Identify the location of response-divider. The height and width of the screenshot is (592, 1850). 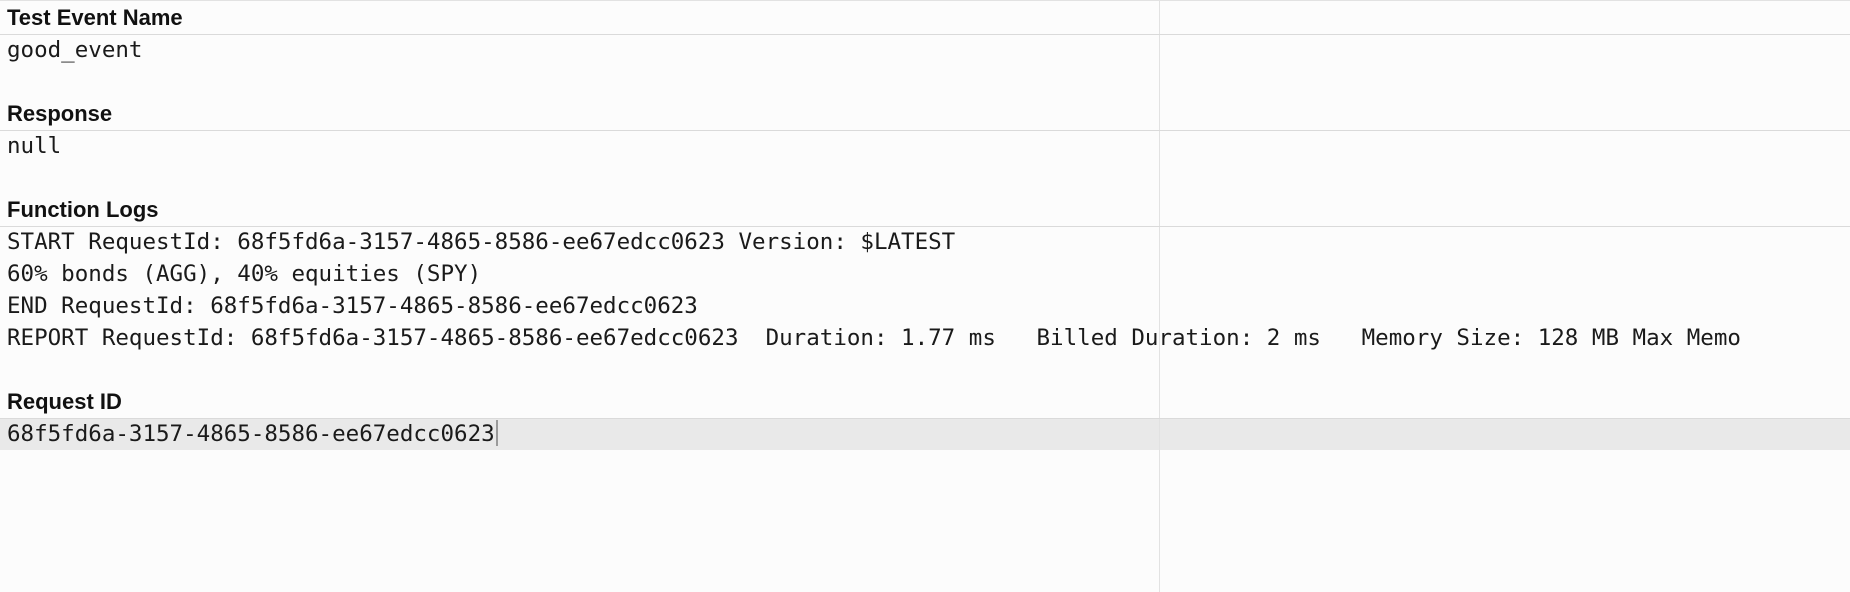
(925, 130).